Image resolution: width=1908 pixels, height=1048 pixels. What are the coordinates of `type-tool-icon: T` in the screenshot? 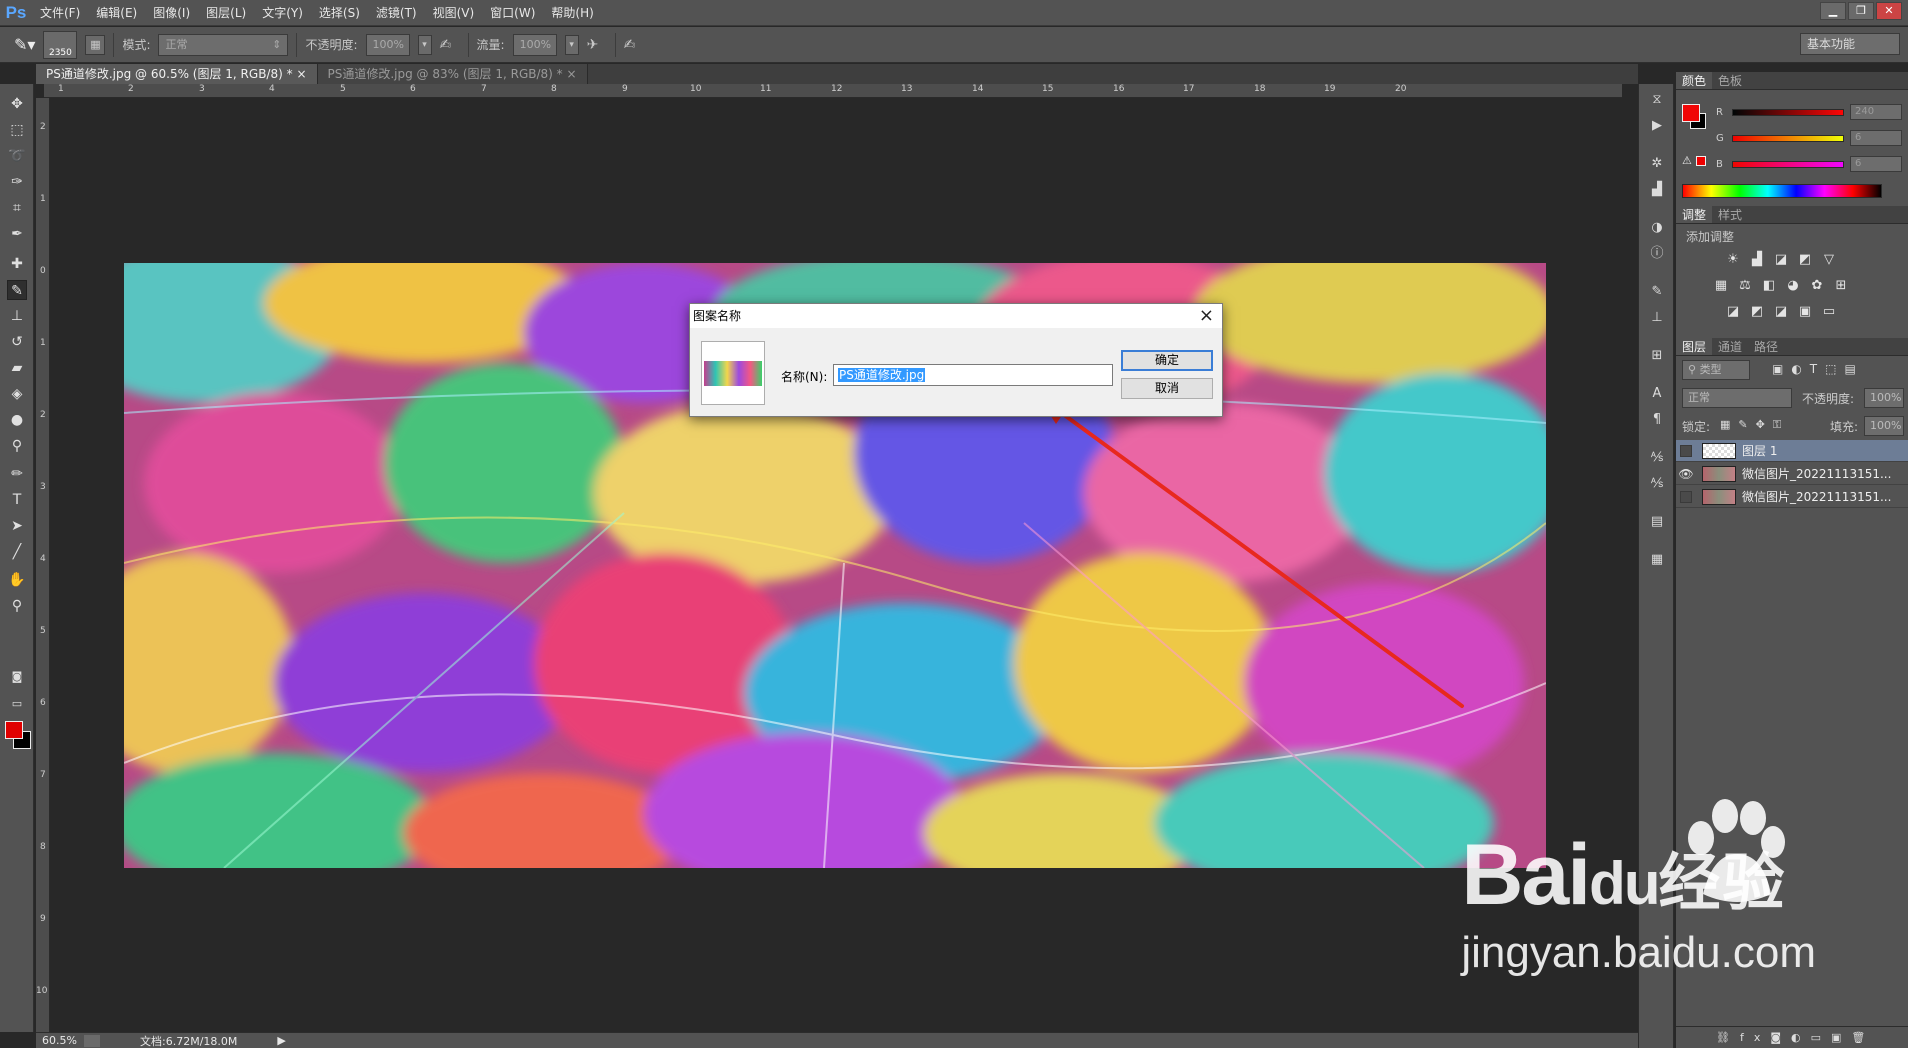 It's located at (17, 500).